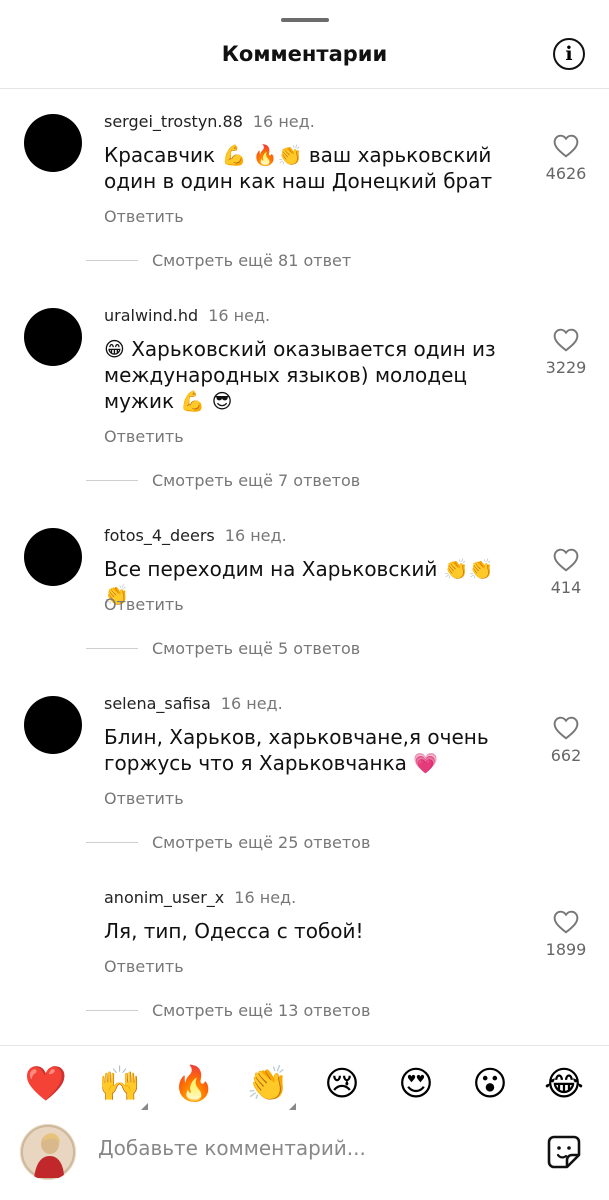 This screenshot has width=609, height=1200. What do you see at coordinates (304, 1085) in the screenshot?
I see `quick-reactions-bar: ❤️ 🙌 🔥 👏 😢 😍 😮 😂` at bounding box center [304, 1085].